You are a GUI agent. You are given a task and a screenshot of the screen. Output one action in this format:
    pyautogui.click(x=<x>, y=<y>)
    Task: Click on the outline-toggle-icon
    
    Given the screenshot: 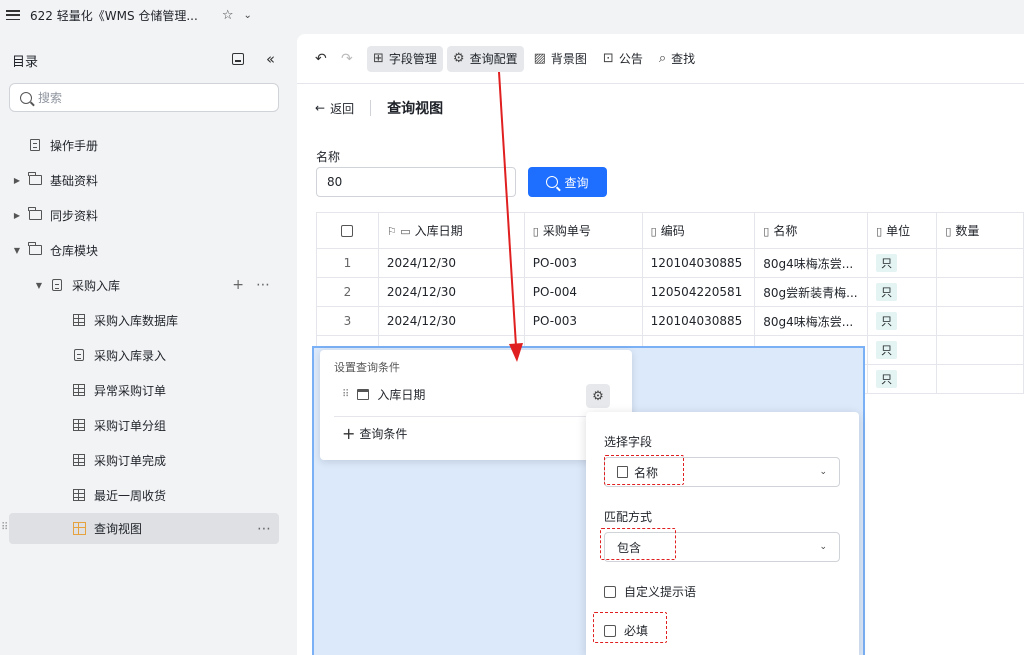 What is the action you would take?
    pyautogui.click(x=238, y=59)
    